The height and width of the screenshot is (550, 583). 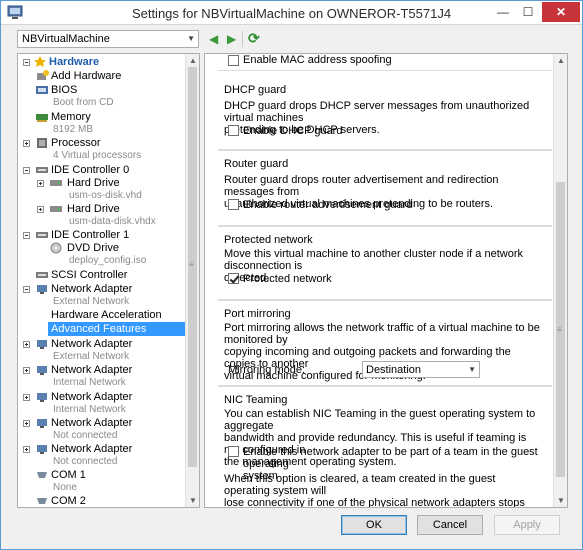 I want to click on tree-section-label: Hardware, so click(x=74, y=62).